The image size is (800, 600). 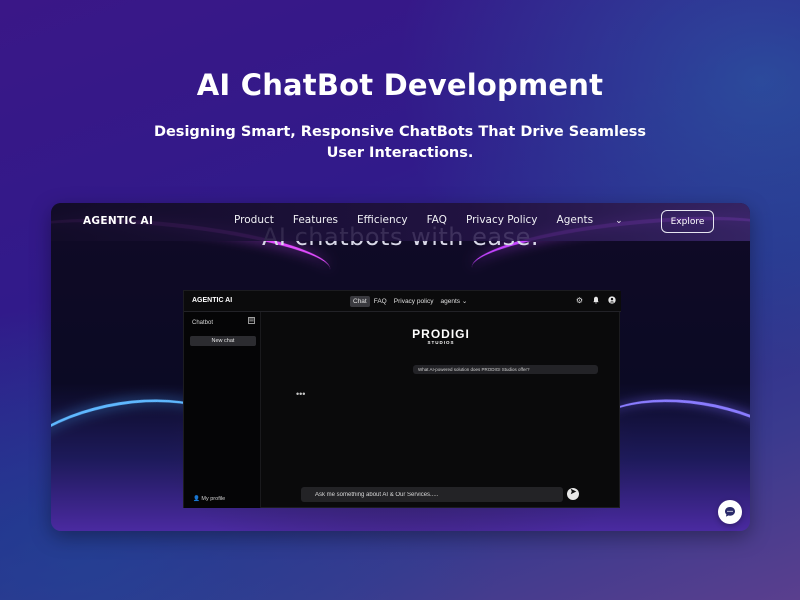 I want to click on app-menu-chat: Chat, so click(x=360, y=301).